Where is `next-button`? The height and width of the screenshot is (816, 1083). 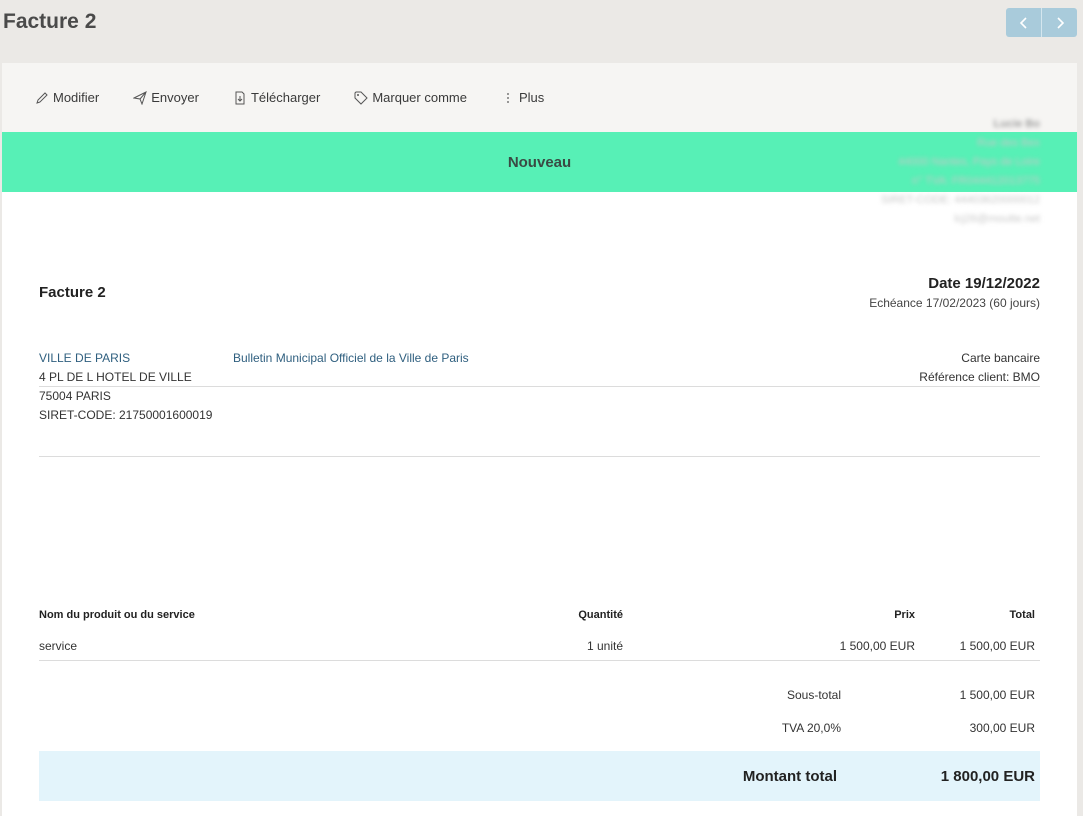
next-button is located at coordinates (1059, 22).